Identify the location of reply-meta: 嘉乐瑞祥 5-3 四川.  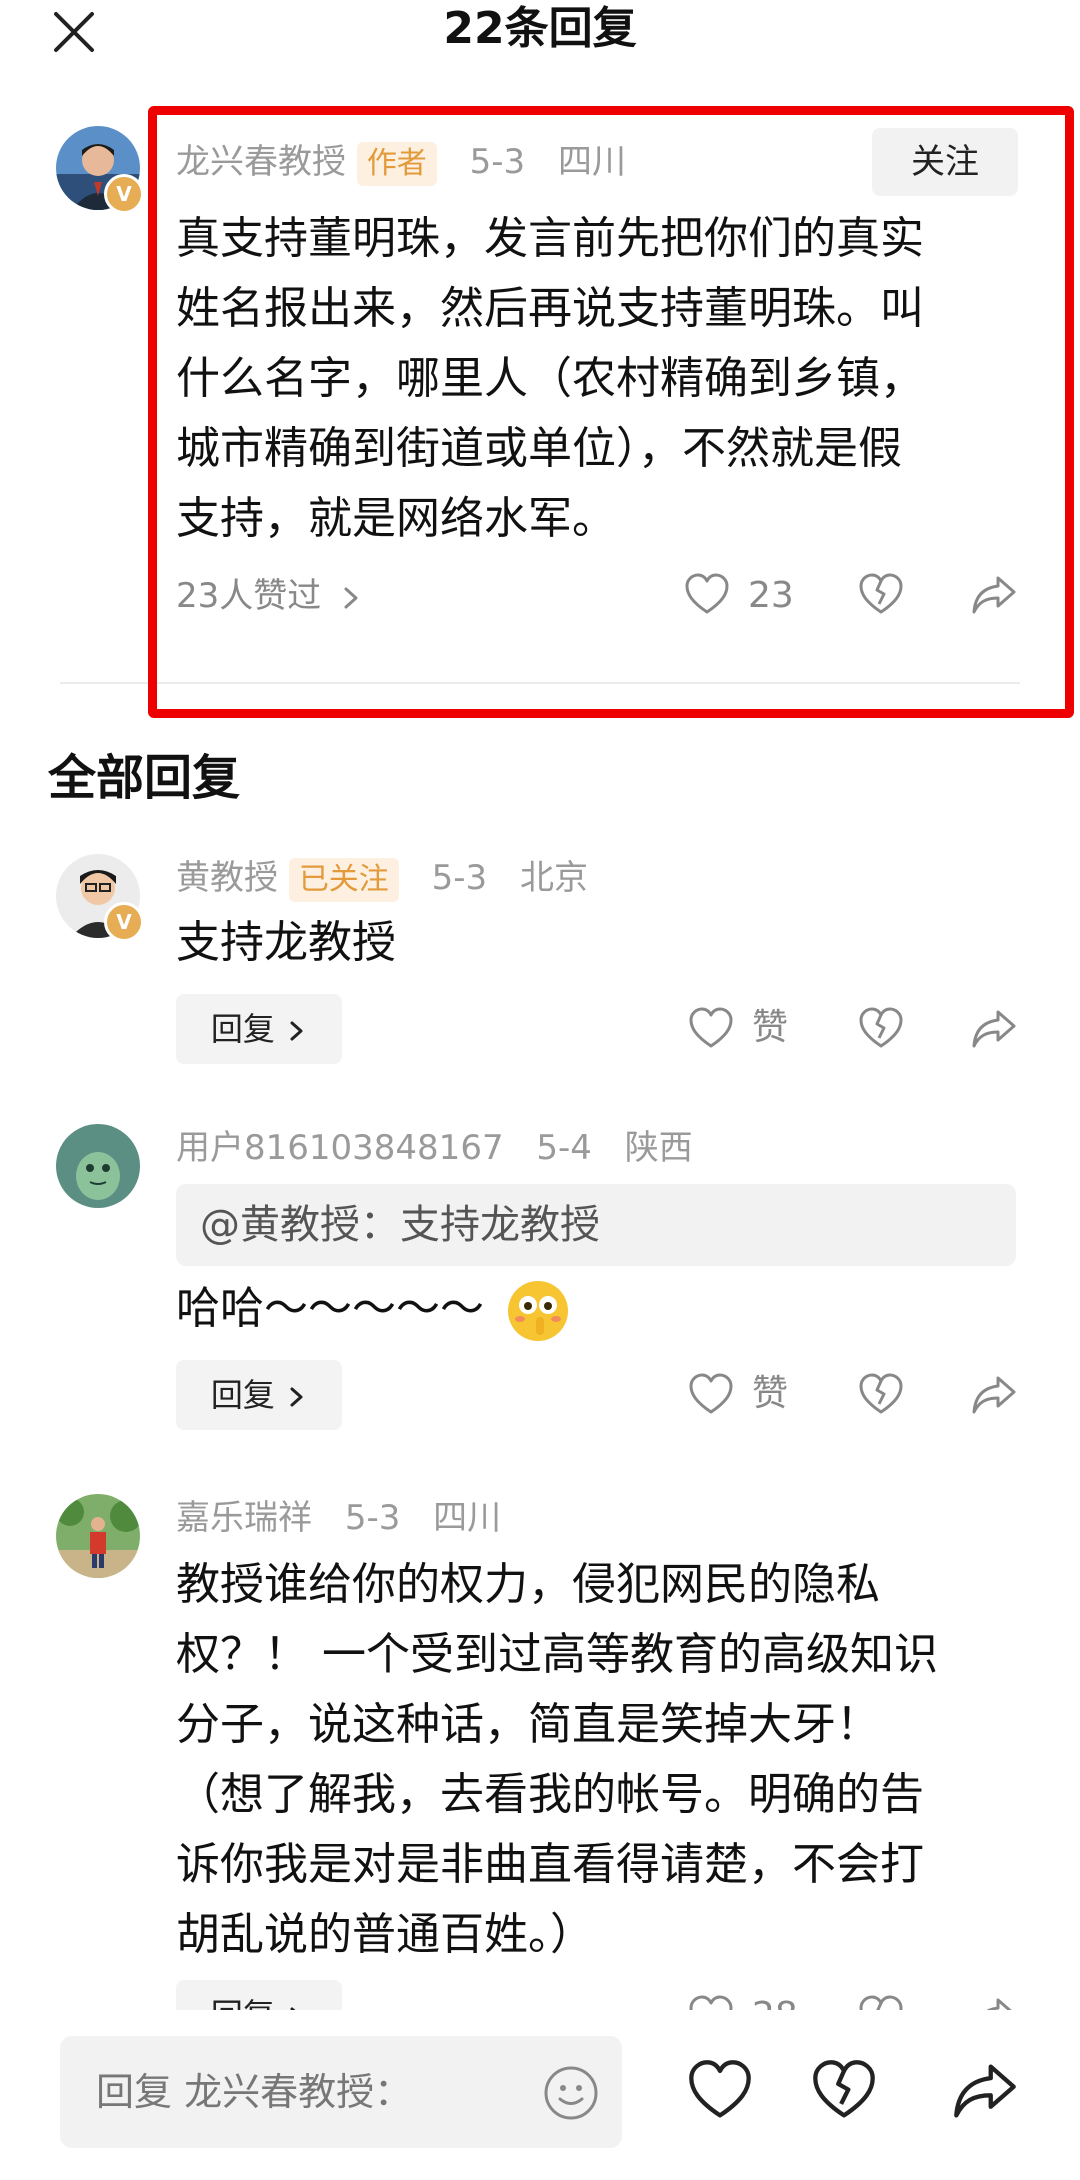
(338, 1518).